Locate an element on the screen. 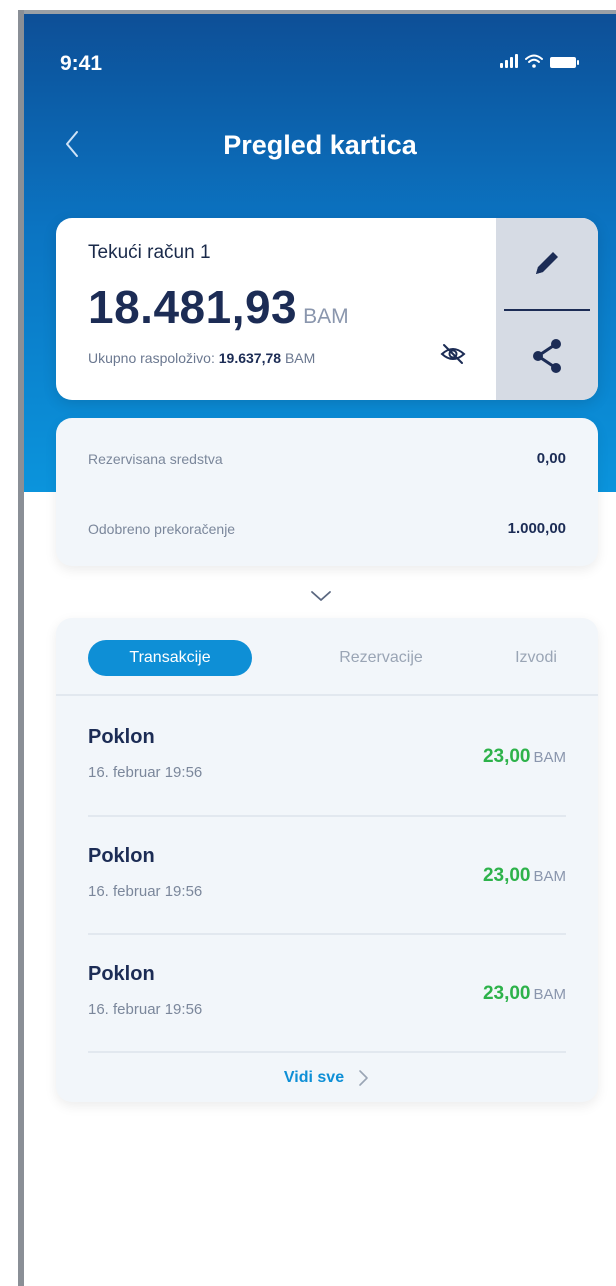 This screenshot has width=616, height=1286. detail-value: 1.000,00 is located at coordinates (536, 528).